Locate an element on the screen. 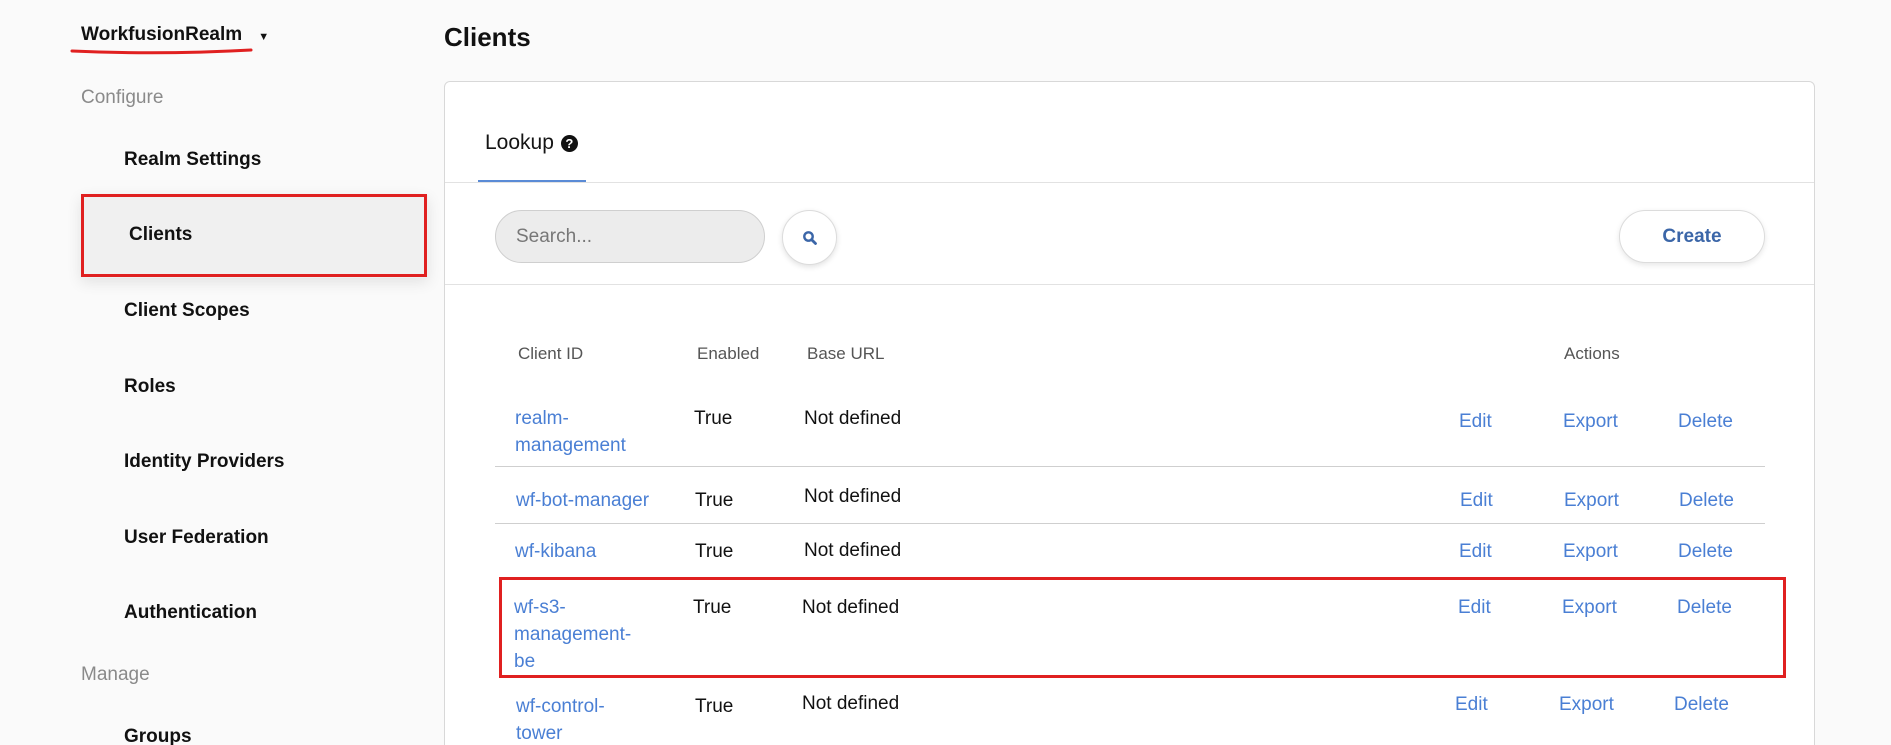 The width and height of the screenshot is (1891, 745). tab-lookup: Lookup ? is located at coordinates (531, 143).